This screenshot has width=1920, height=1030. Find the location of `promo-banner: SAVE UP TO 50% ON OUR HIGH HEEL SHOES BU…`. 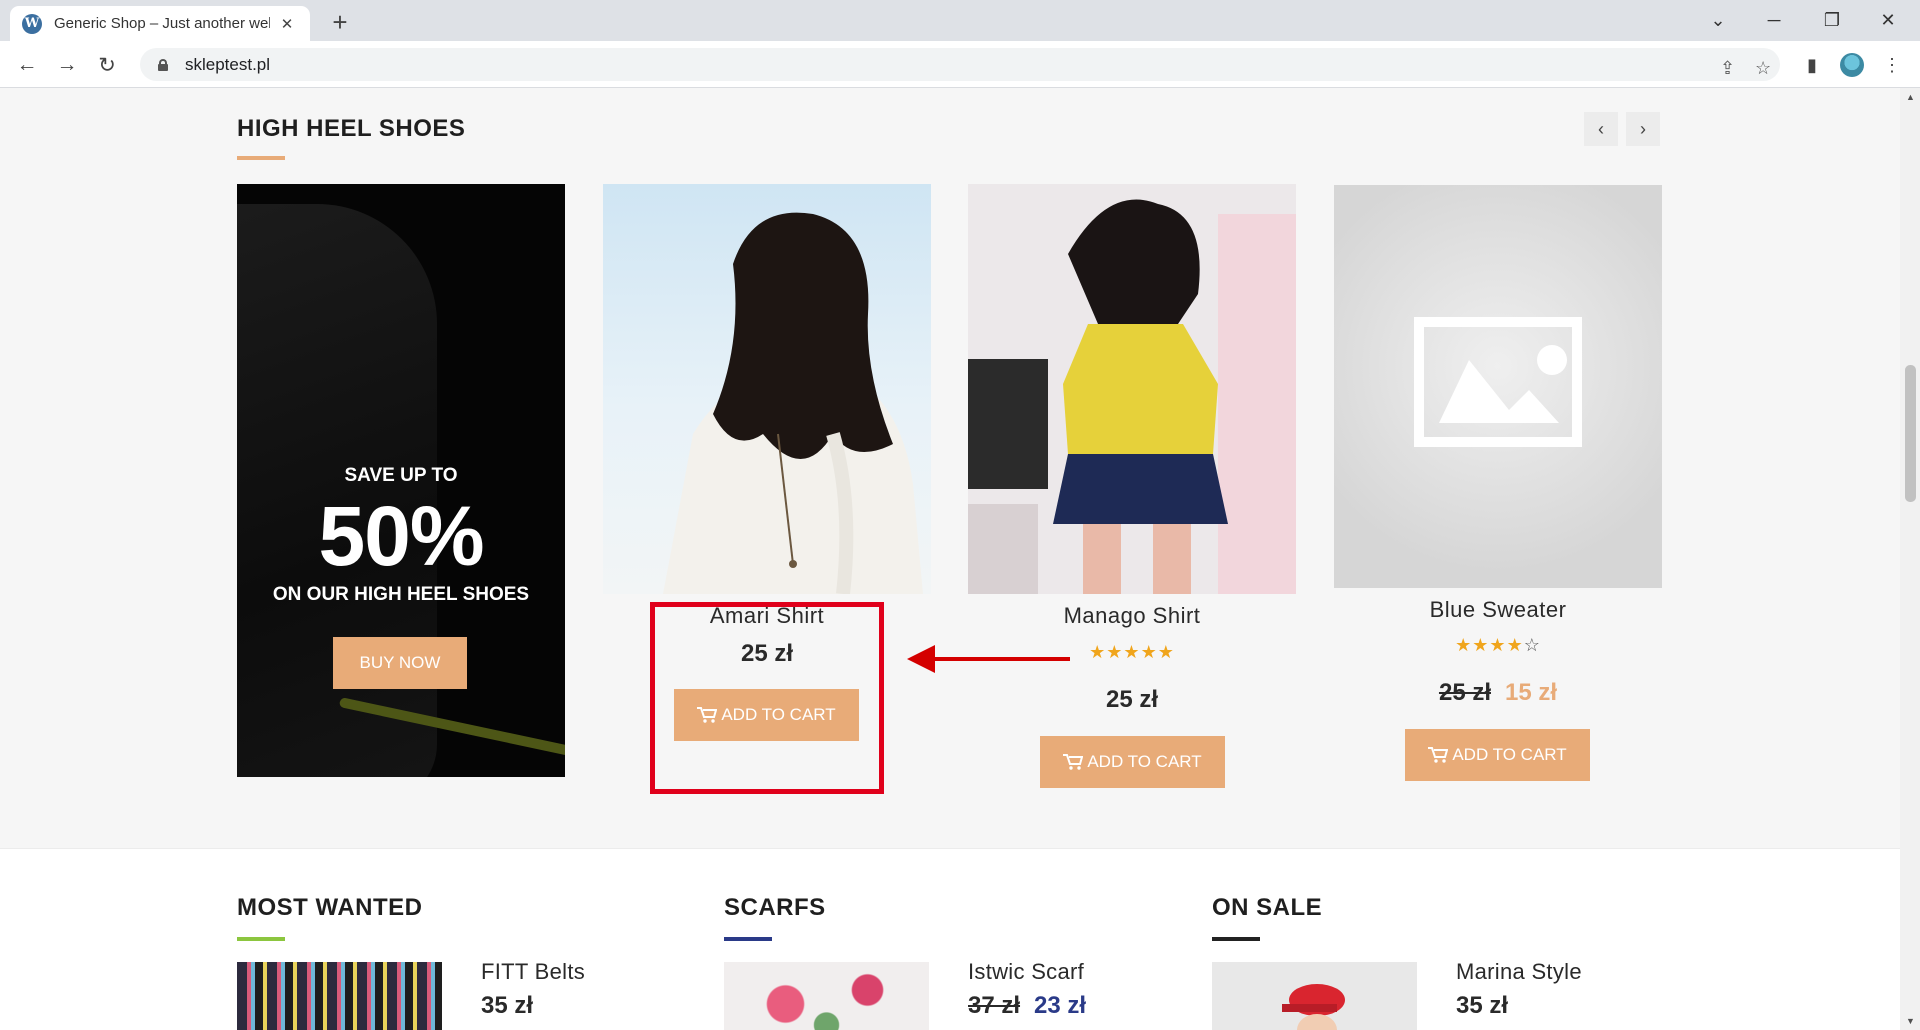

promo-banner: SAVE UP TO 50% ON OUR HIGH HEEL SHOES BU… is located at coordinates (401, 480).